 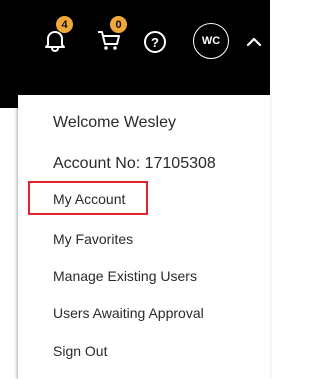 I want to click on menu-item-manage-existing-users: Manage Existing Users, so click(x=125, y=276).